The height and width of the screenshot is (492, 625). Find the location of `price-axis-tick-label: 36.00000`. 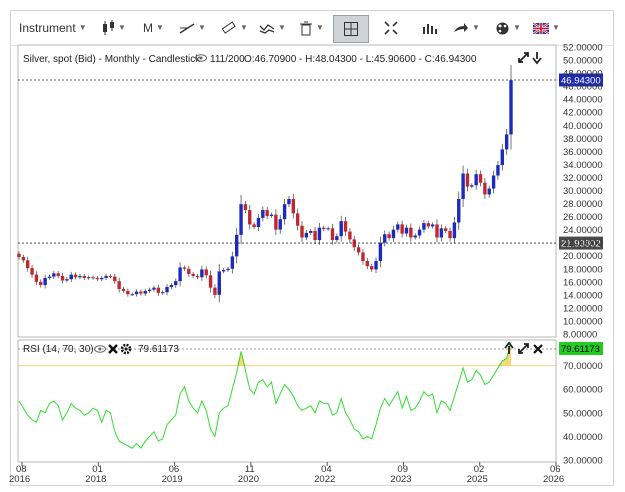

price-axis-tick-label: 36.00000 is located at coordinates (583, 152).